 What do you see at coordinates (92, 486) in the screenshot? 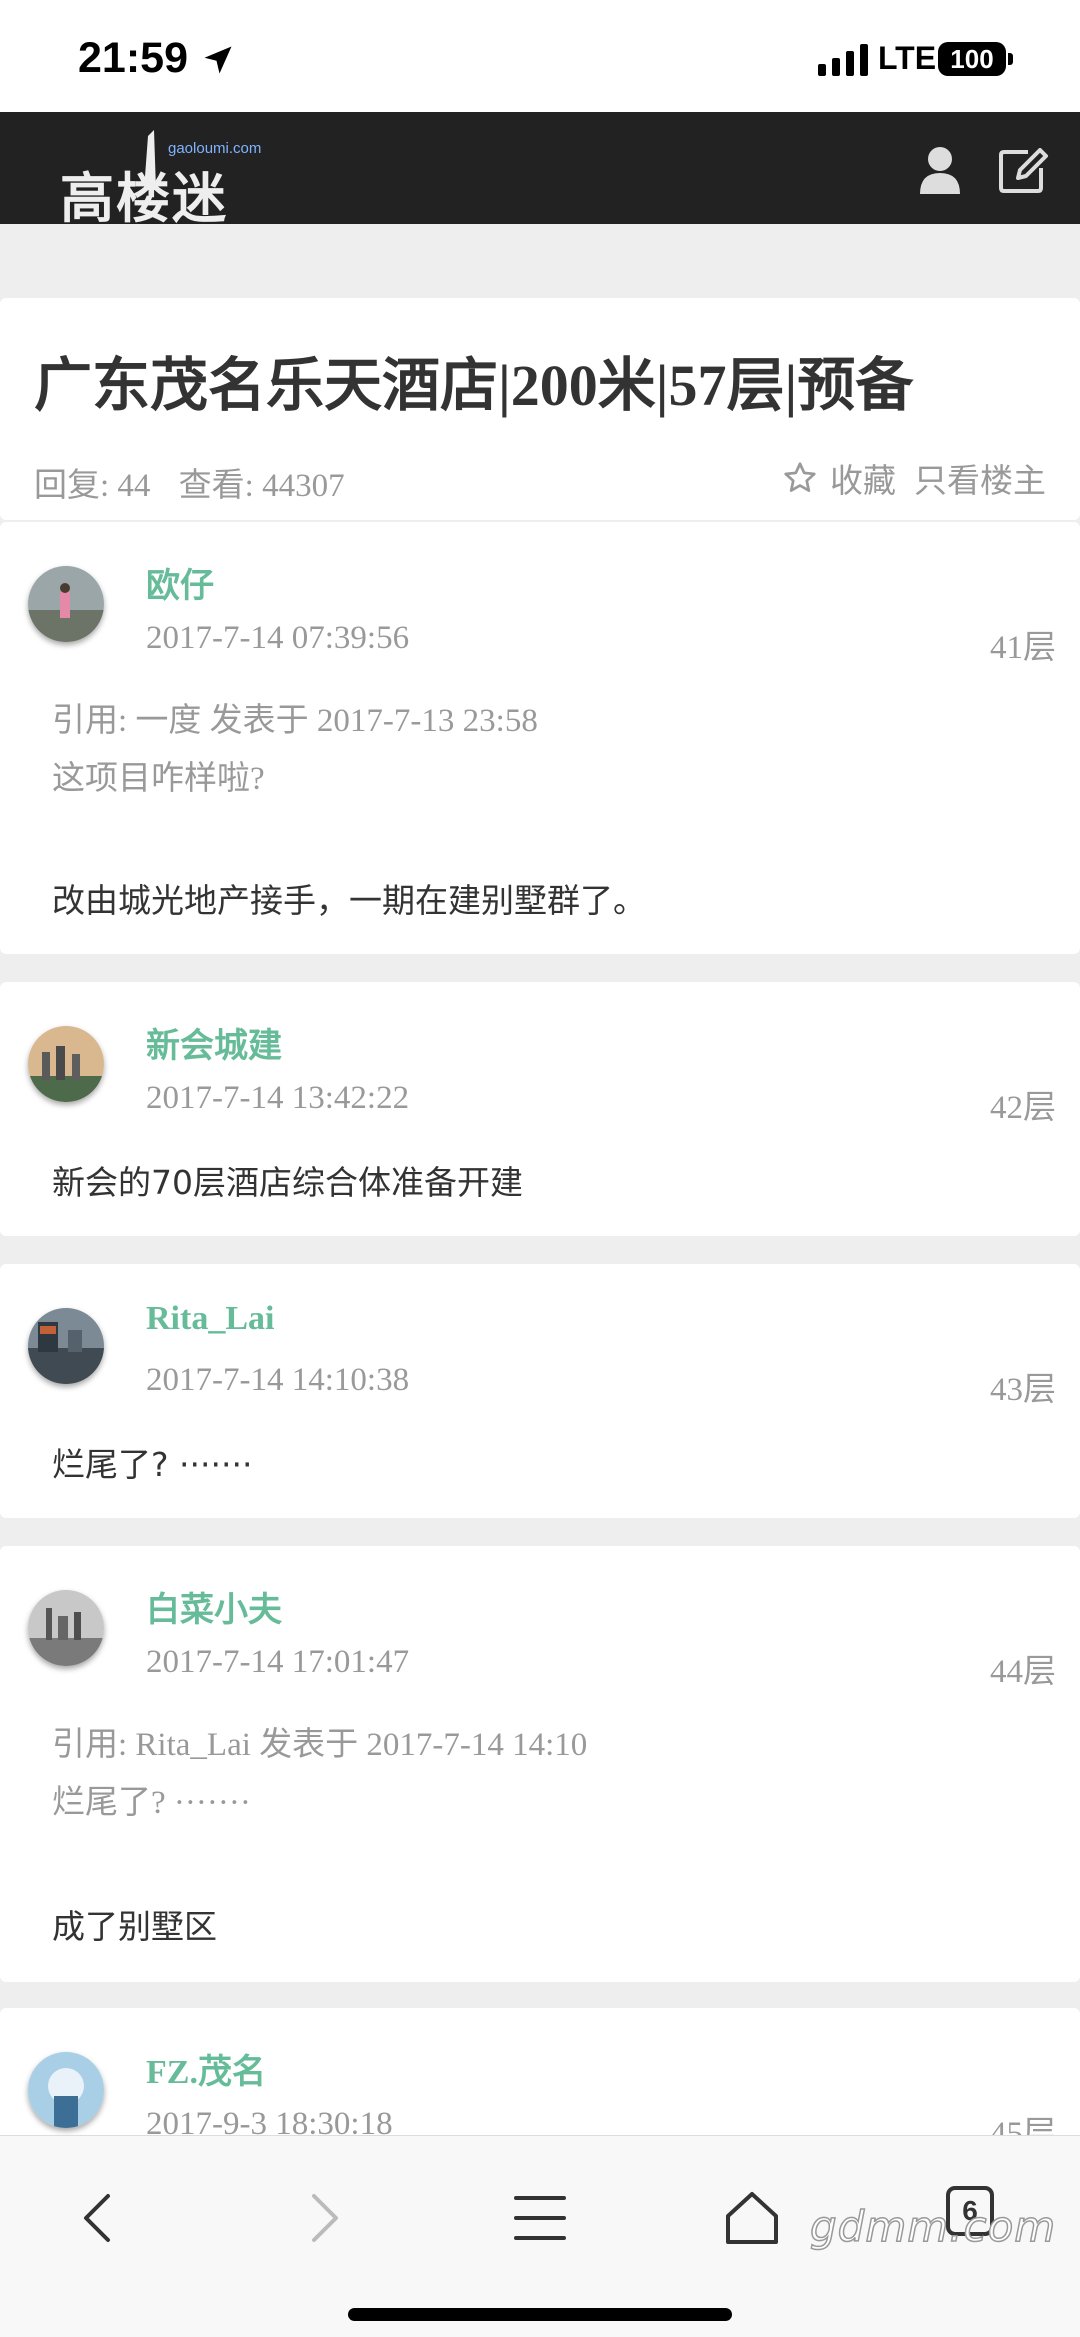
I see `reply-count: 回复: 44` at bounding box center [92, 486].